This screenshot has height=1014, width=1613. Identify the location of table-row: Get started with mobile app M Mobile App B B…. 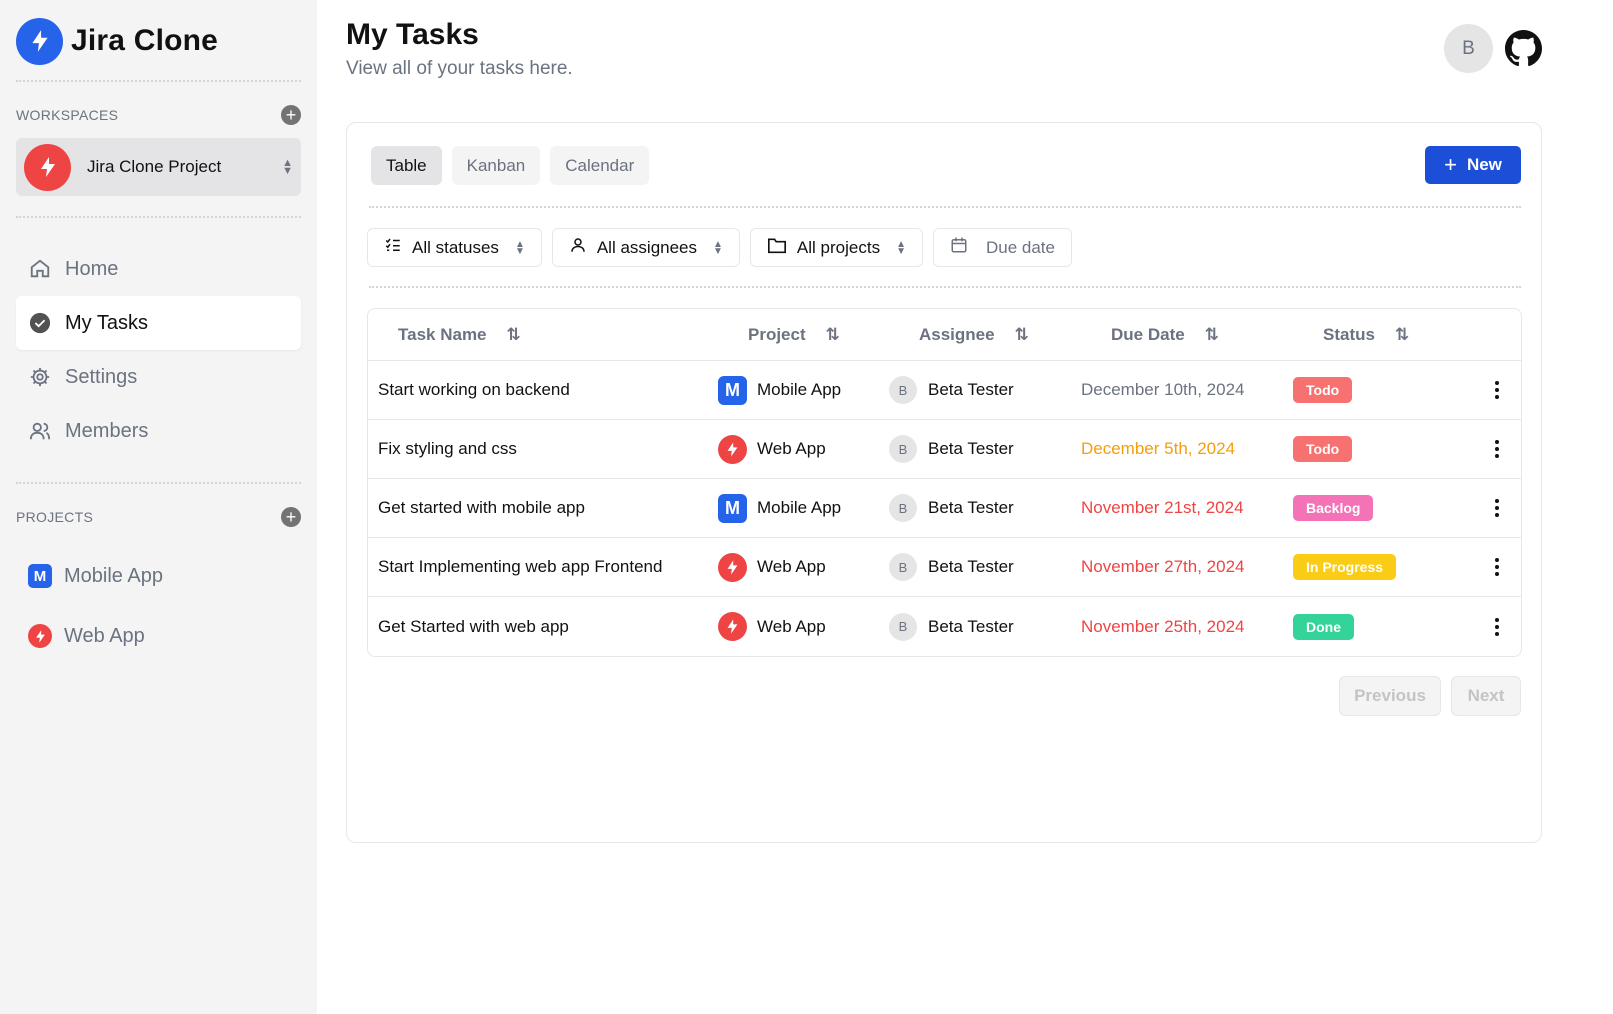
(944, 508).